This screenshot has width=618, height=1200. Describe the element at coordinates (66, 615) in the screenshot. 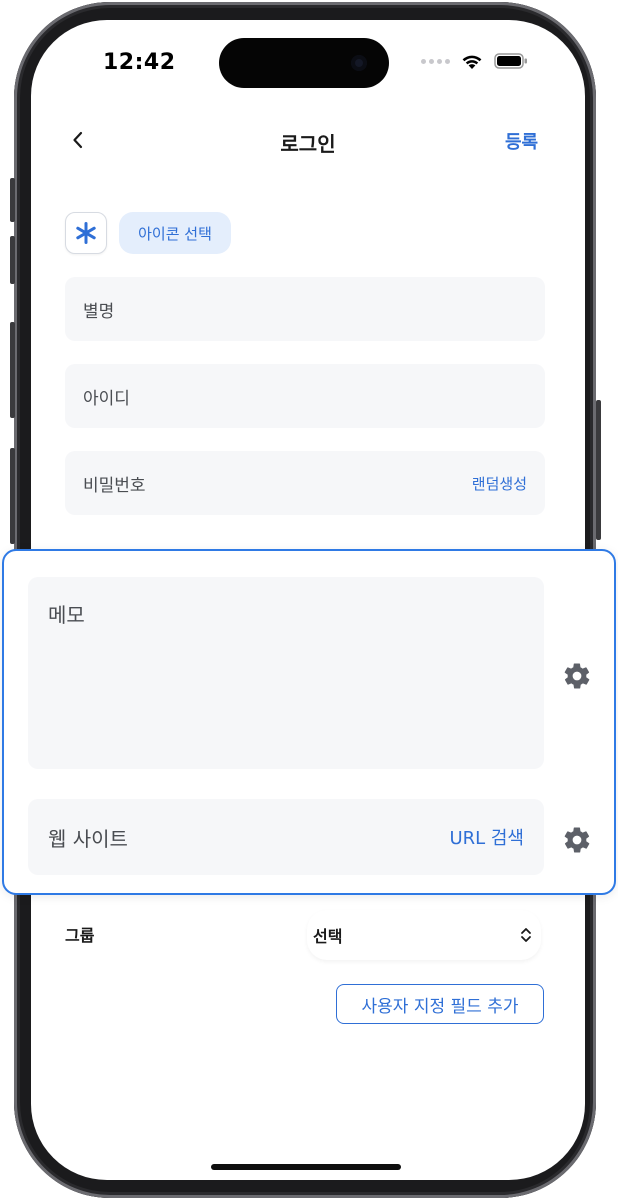

I see `memo-label: 메모` at that location.